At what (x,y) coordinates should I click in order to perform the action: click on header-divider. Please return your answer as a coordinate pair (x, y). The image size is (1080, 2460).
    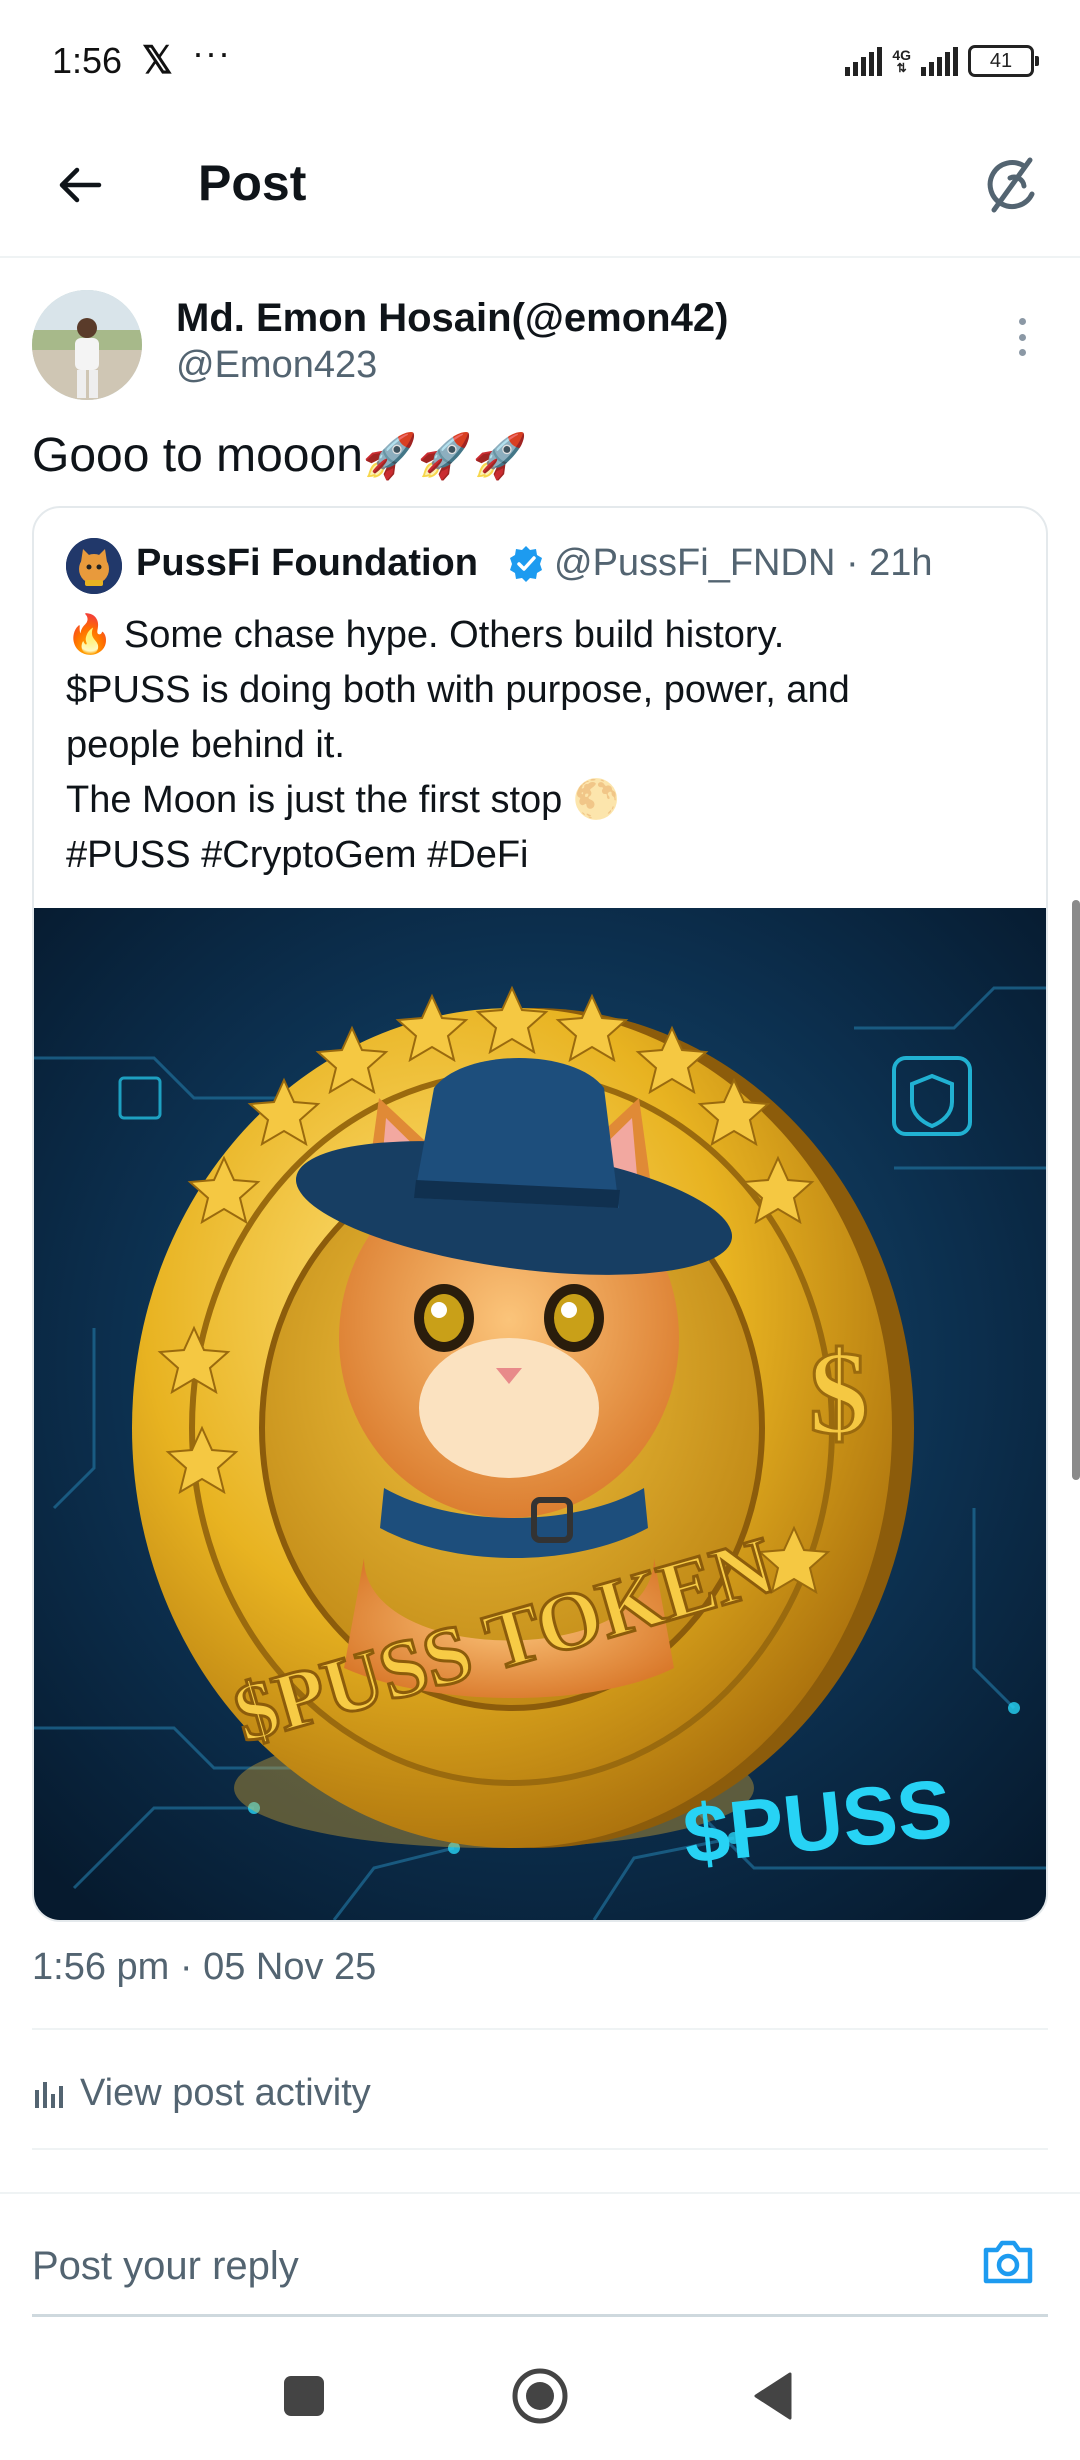
    Looking at the image, I should click on (540, 257).